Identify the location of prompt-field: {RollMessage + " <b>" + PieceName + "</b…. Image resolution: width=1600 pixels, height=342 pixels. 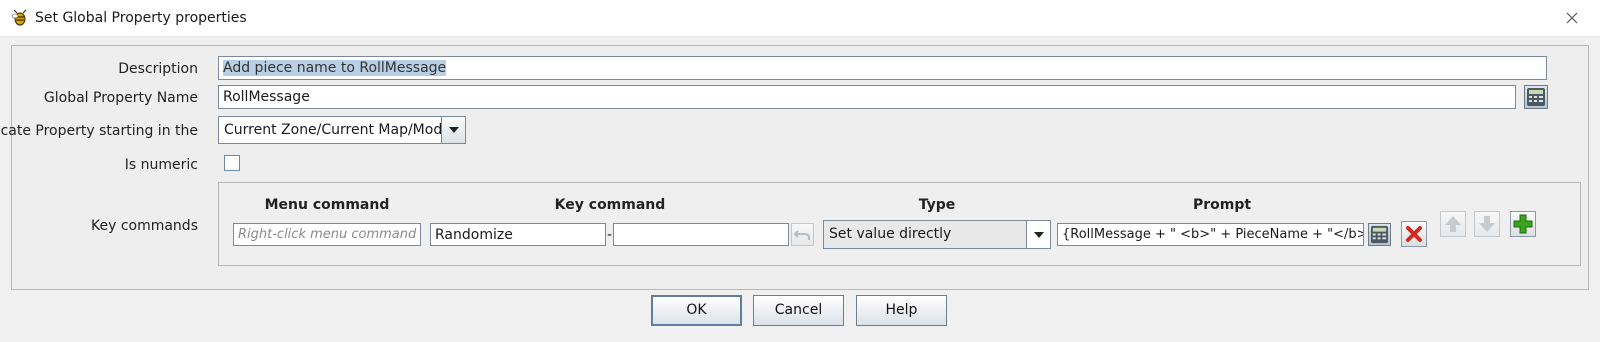
(1210, 234).